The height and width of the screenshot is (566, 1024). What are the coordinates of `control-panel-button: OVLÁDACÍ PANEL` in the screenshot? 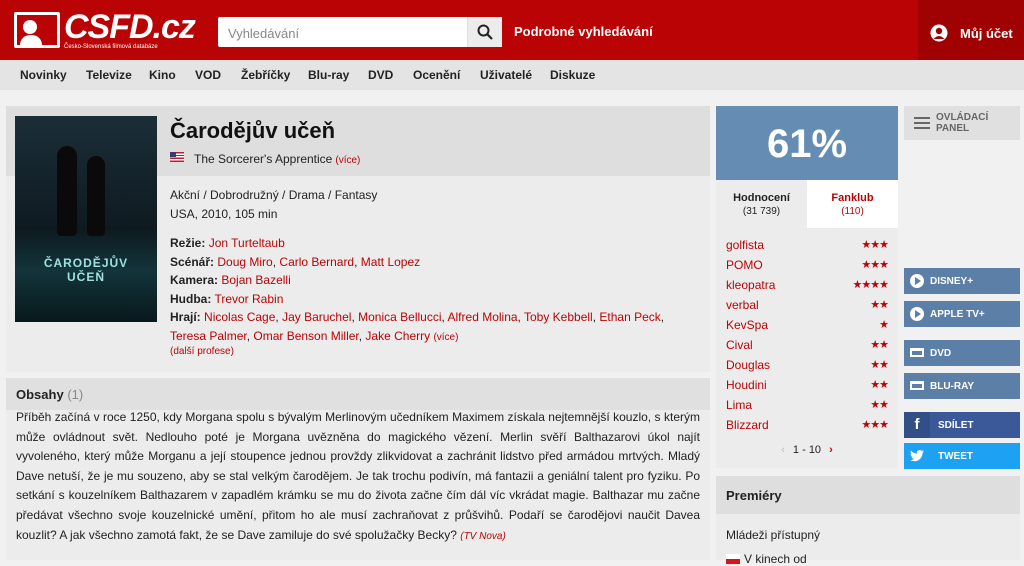 It's located at (962, 123).